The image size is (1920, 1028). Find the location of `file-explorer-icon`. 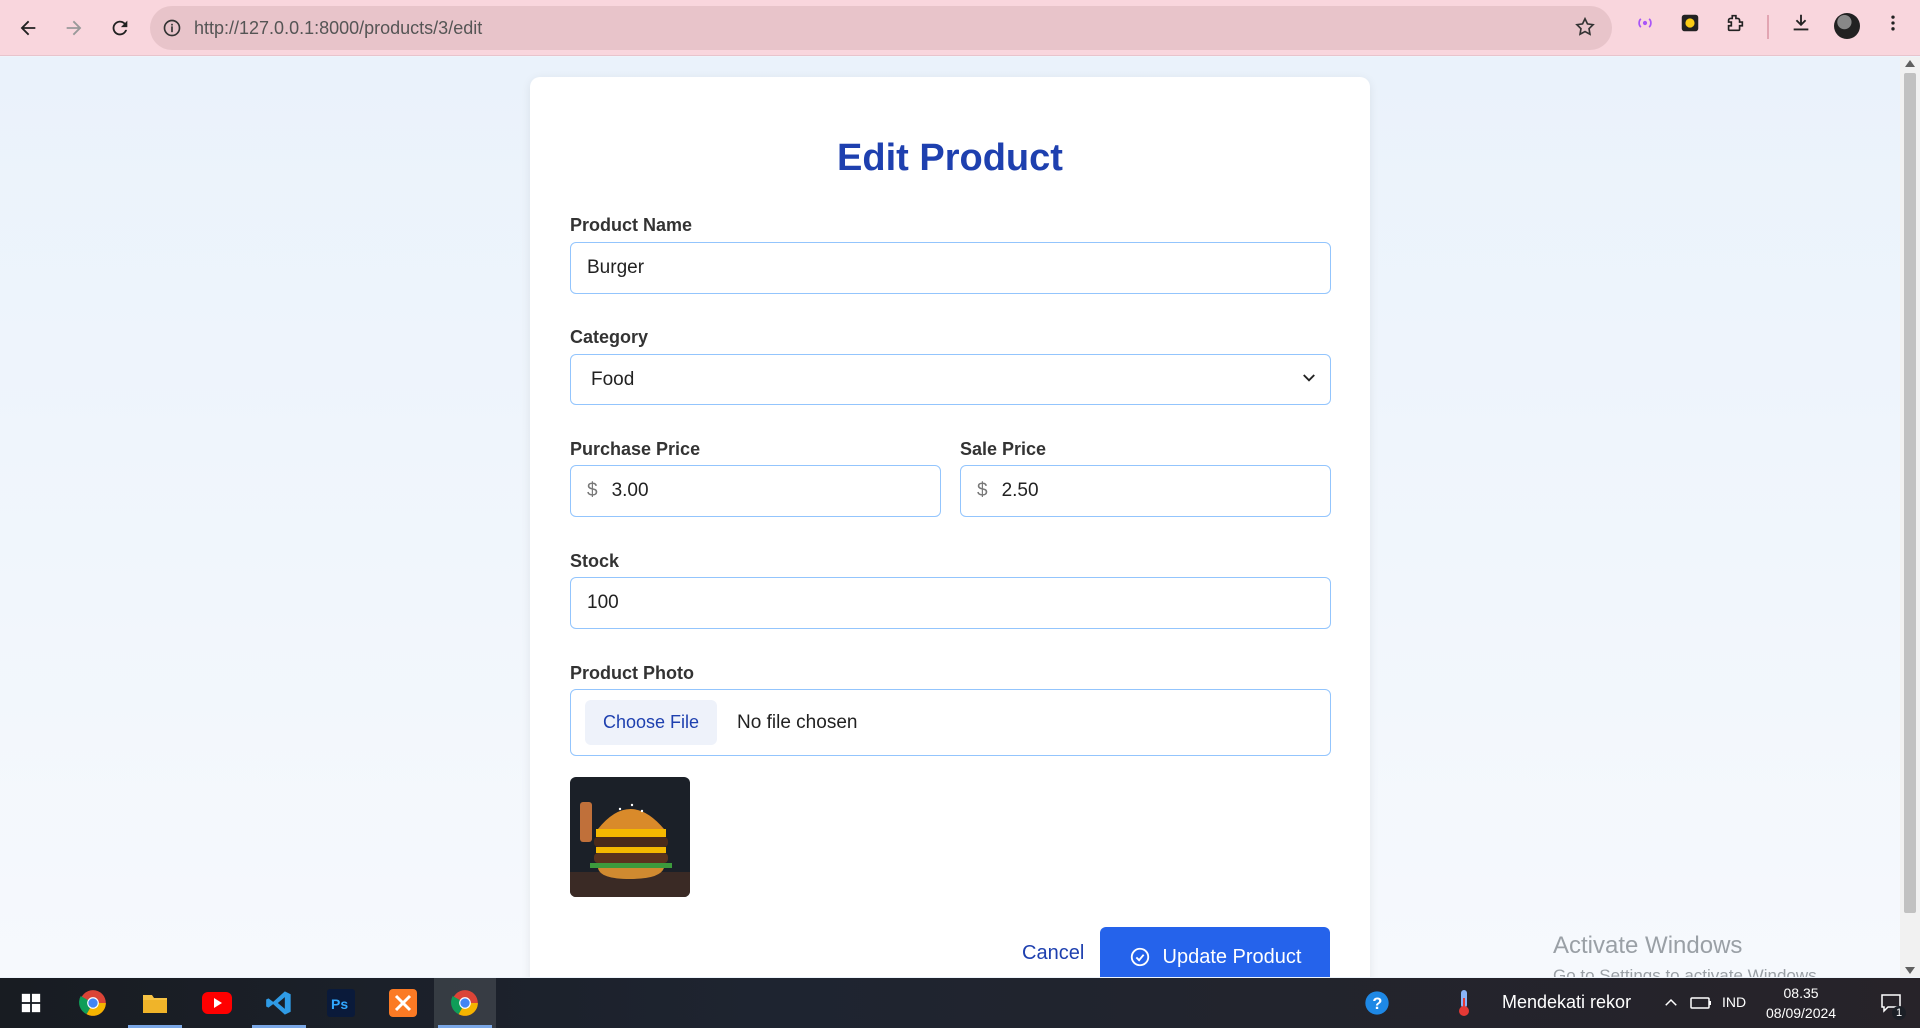

file-explorer-icon is located at coordinates (155, 1003).